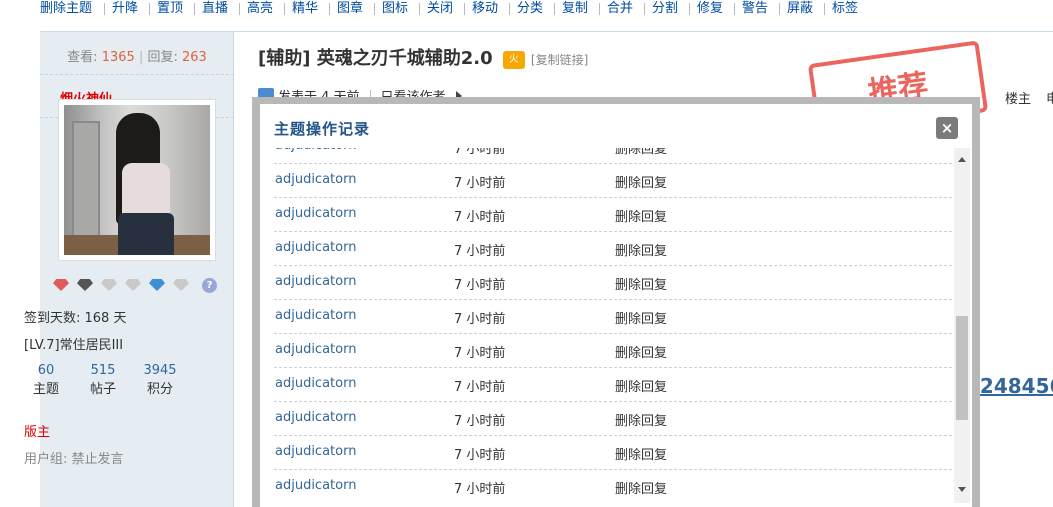 Image resolution: width=1053 pixels, height=507 pixels. Describe the element at coordinates (575, 9) in the screenshot. I see `toolbar-item-copy: 复制` at that location.